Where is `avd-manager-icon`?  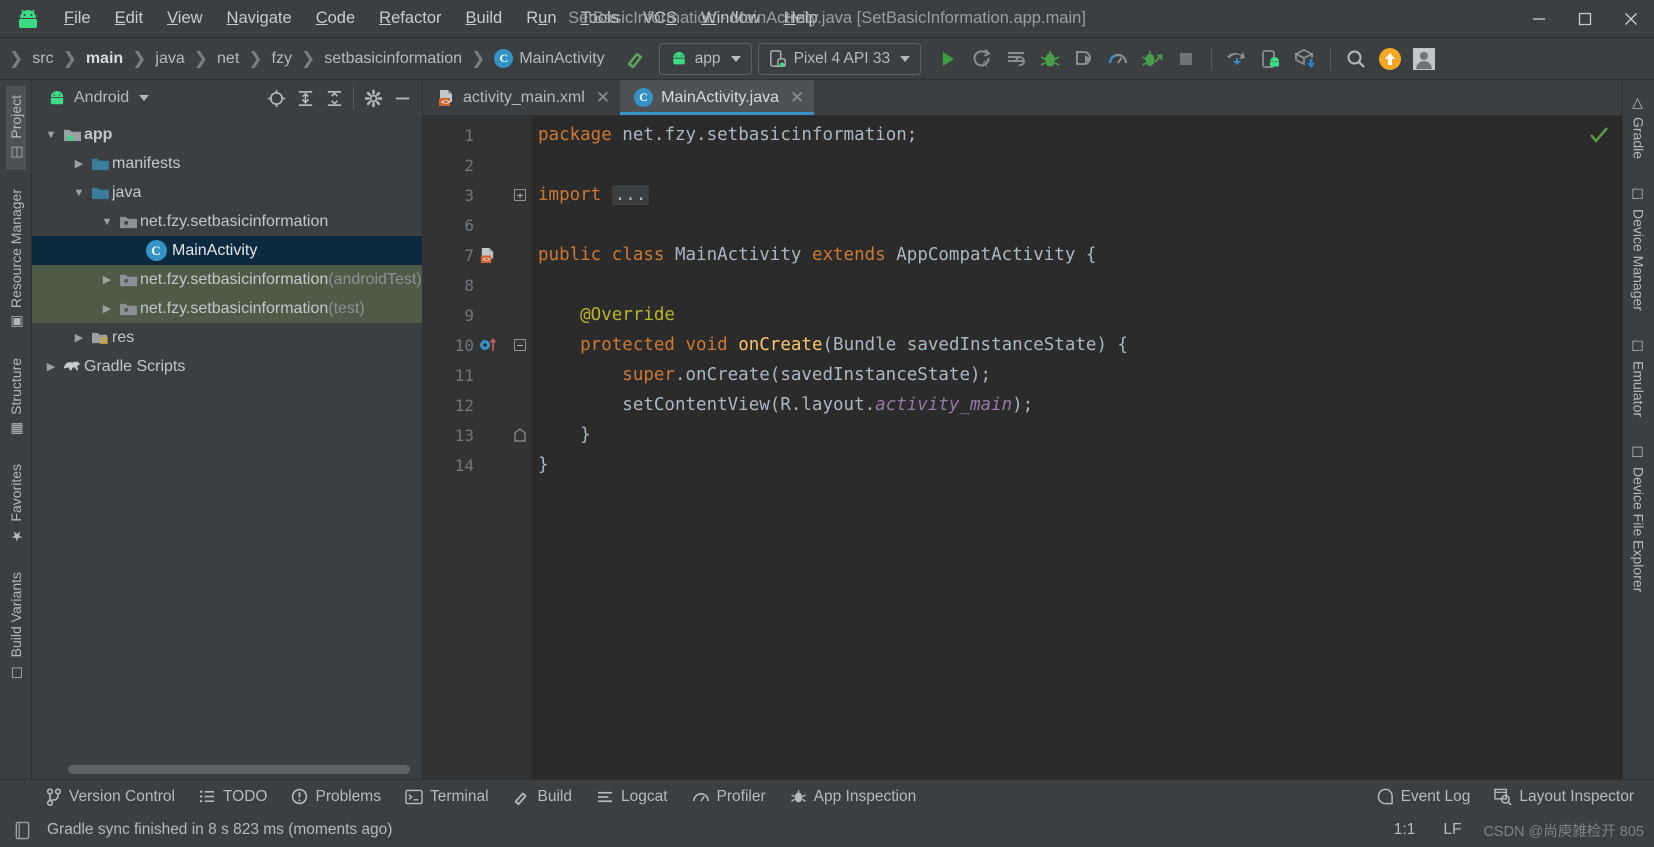 avd-manager-icon is located at coordinates (1271, 59).